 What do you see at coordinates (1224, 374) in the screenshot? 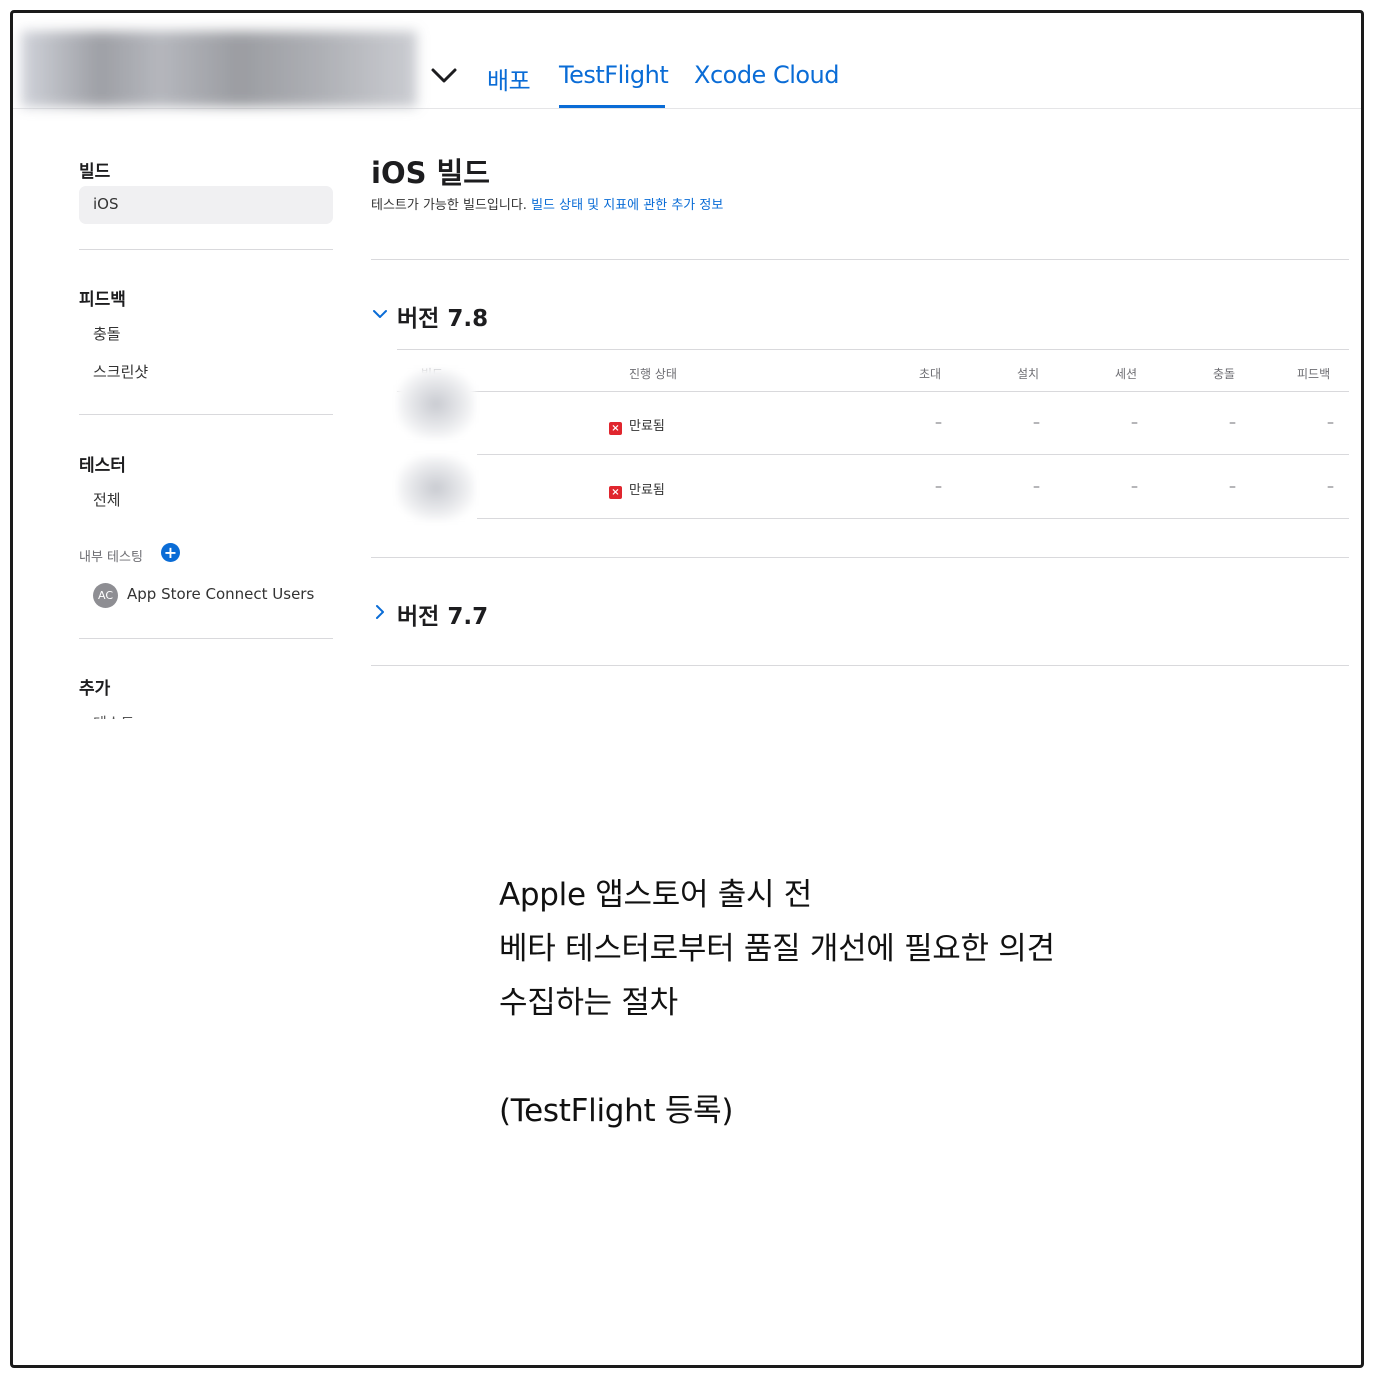
I see `col-header-crashes: 충돌` at bounding box center [1224, 374].